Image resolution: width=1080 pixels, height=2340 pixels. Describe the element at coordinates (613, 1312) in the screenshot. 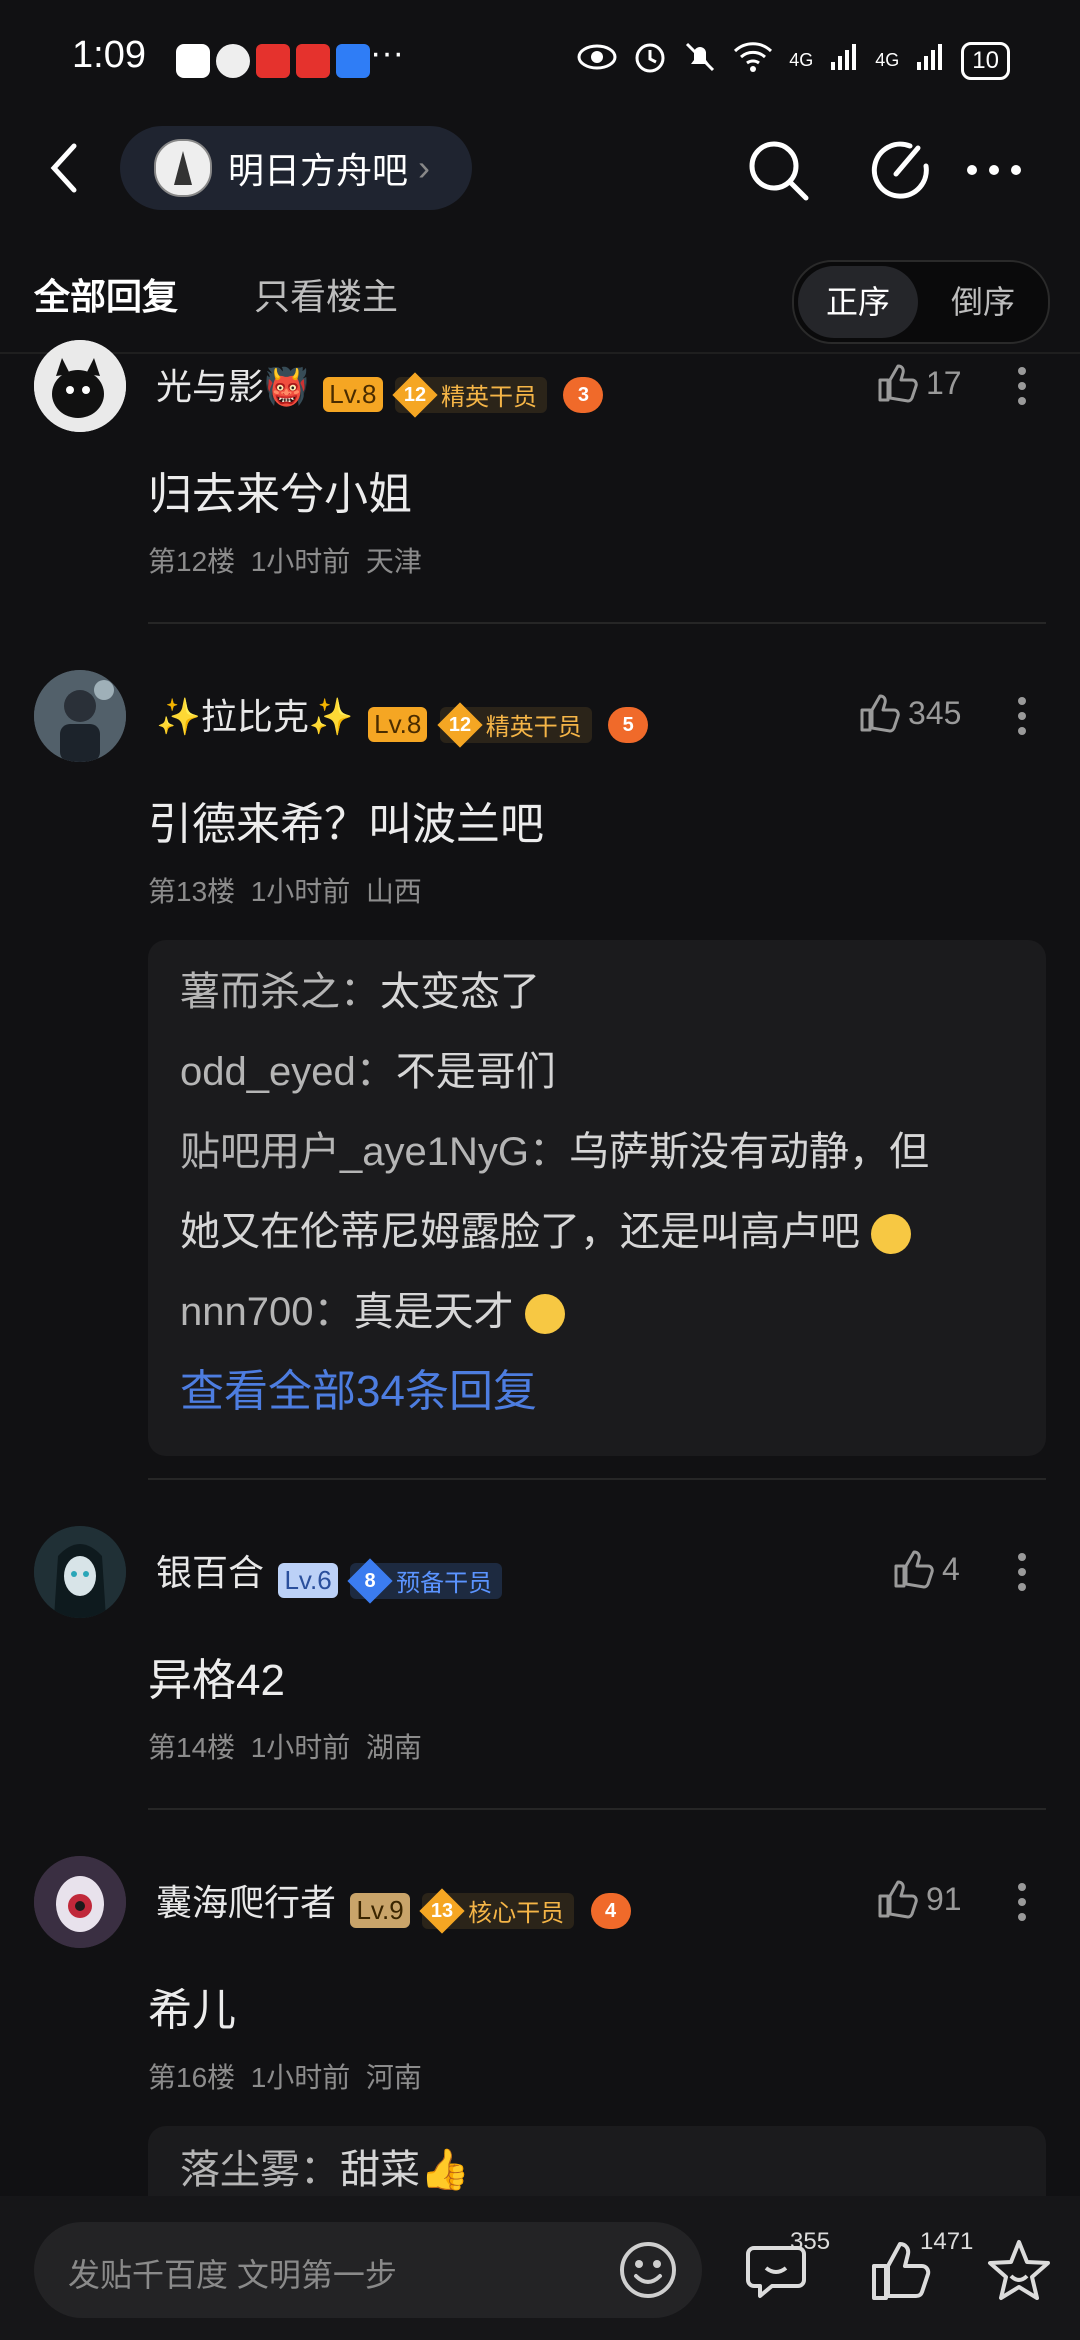

I see `reply-item: nnn700：真是天才` at that location.